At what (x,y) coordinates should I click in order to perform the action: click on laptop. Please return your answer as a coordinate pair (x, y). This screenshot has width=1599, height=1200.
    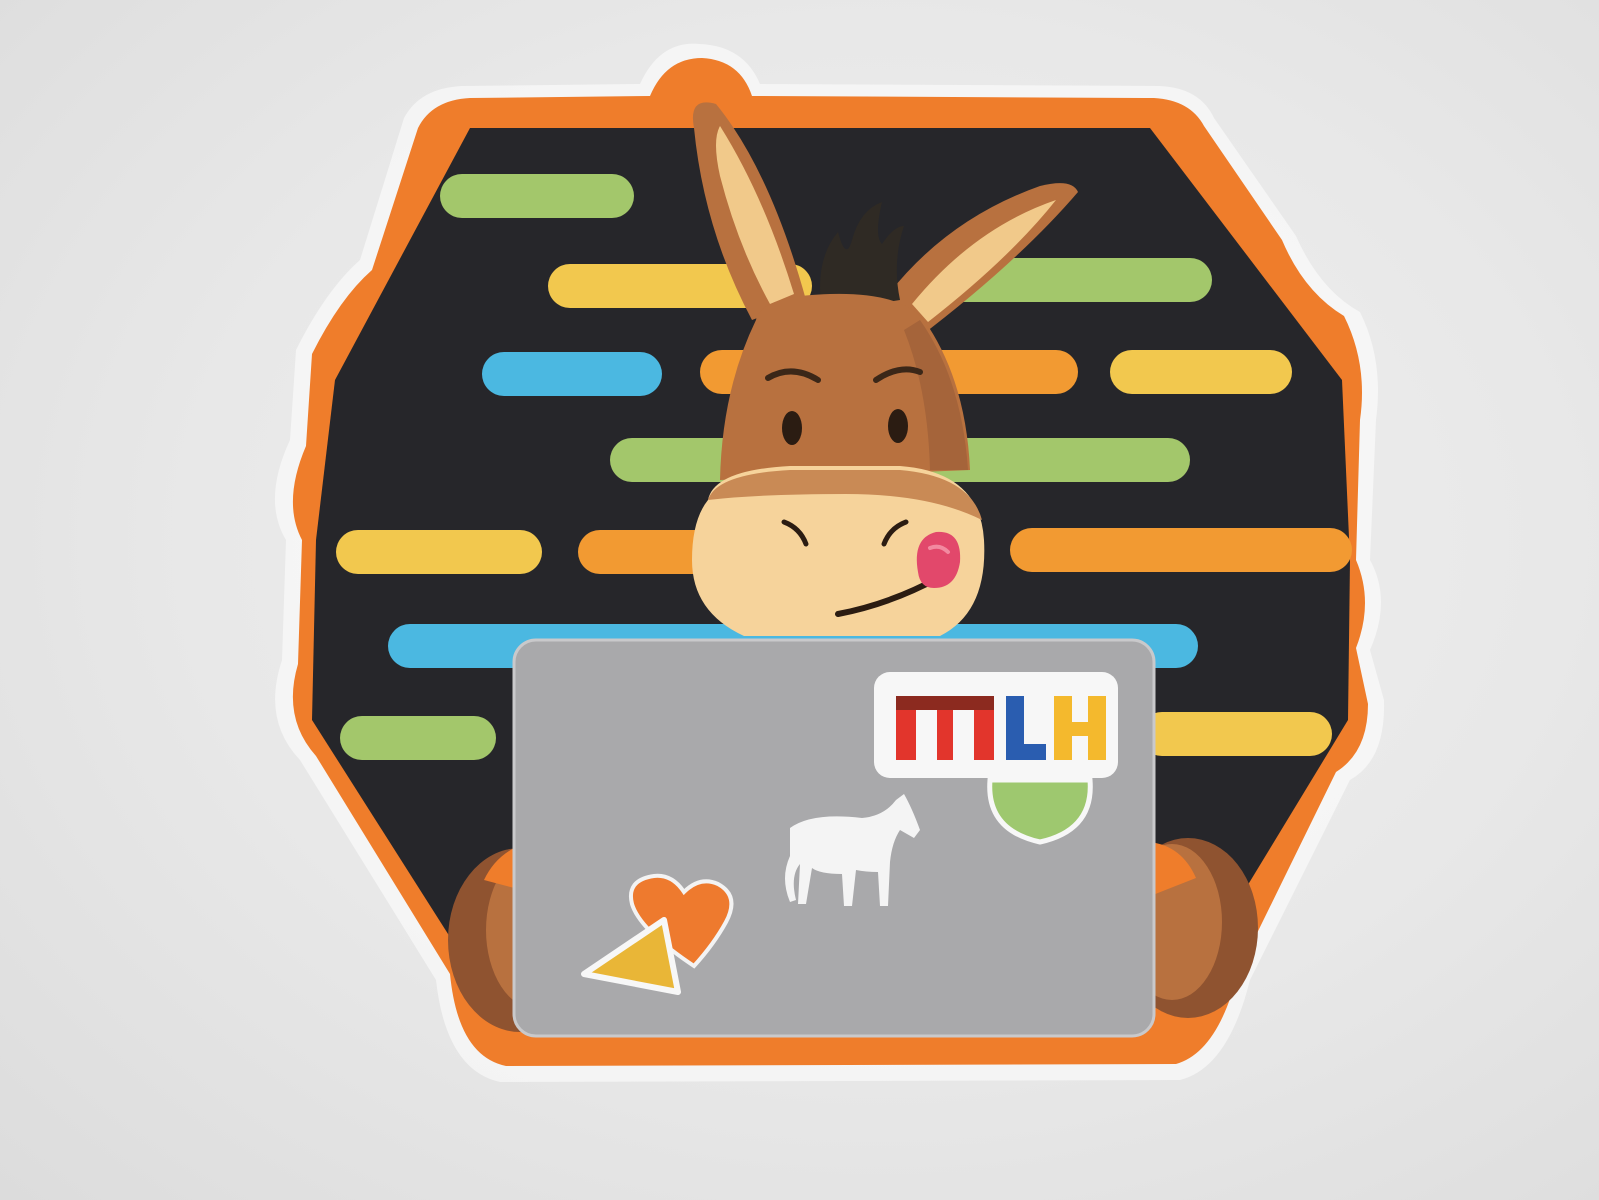
    Looking at the image, I should click on (834, 838).